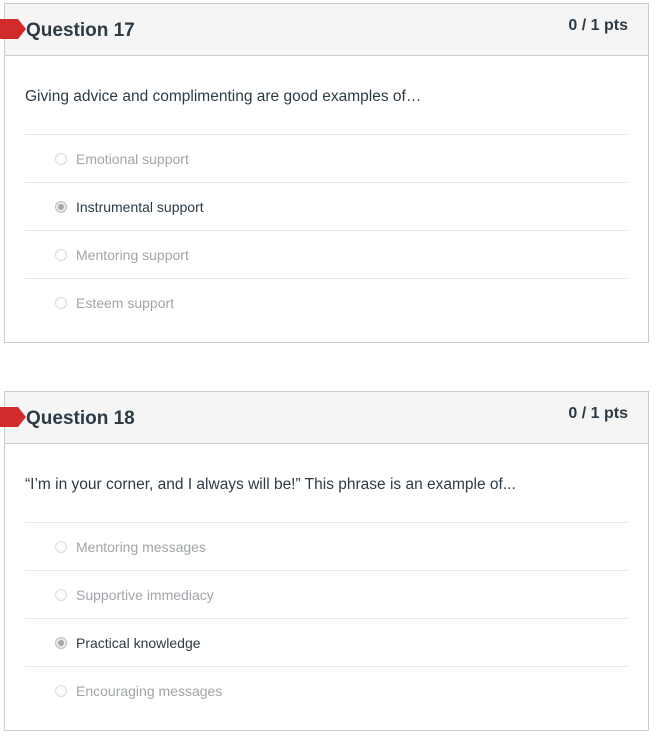 The image size is (664, 747). Describe the element at coordinates (149, 691) in the screenshot. I see `answer-label: Encouraging messages` at that location.